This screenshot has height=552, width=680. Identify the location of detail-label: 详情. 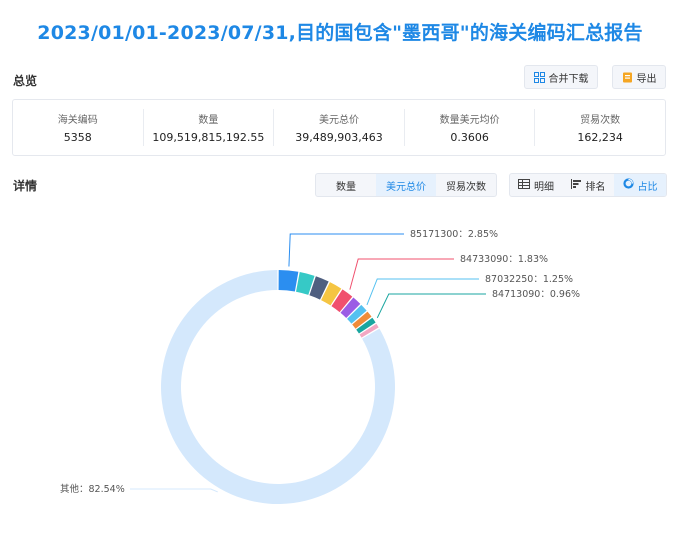
(25, 186).